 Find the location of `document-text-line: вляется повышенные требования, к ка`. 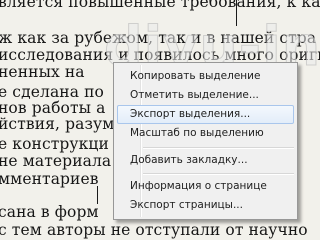

document-text-line: вляется повышенные требования, к ка is located at coordinates (160, 5).